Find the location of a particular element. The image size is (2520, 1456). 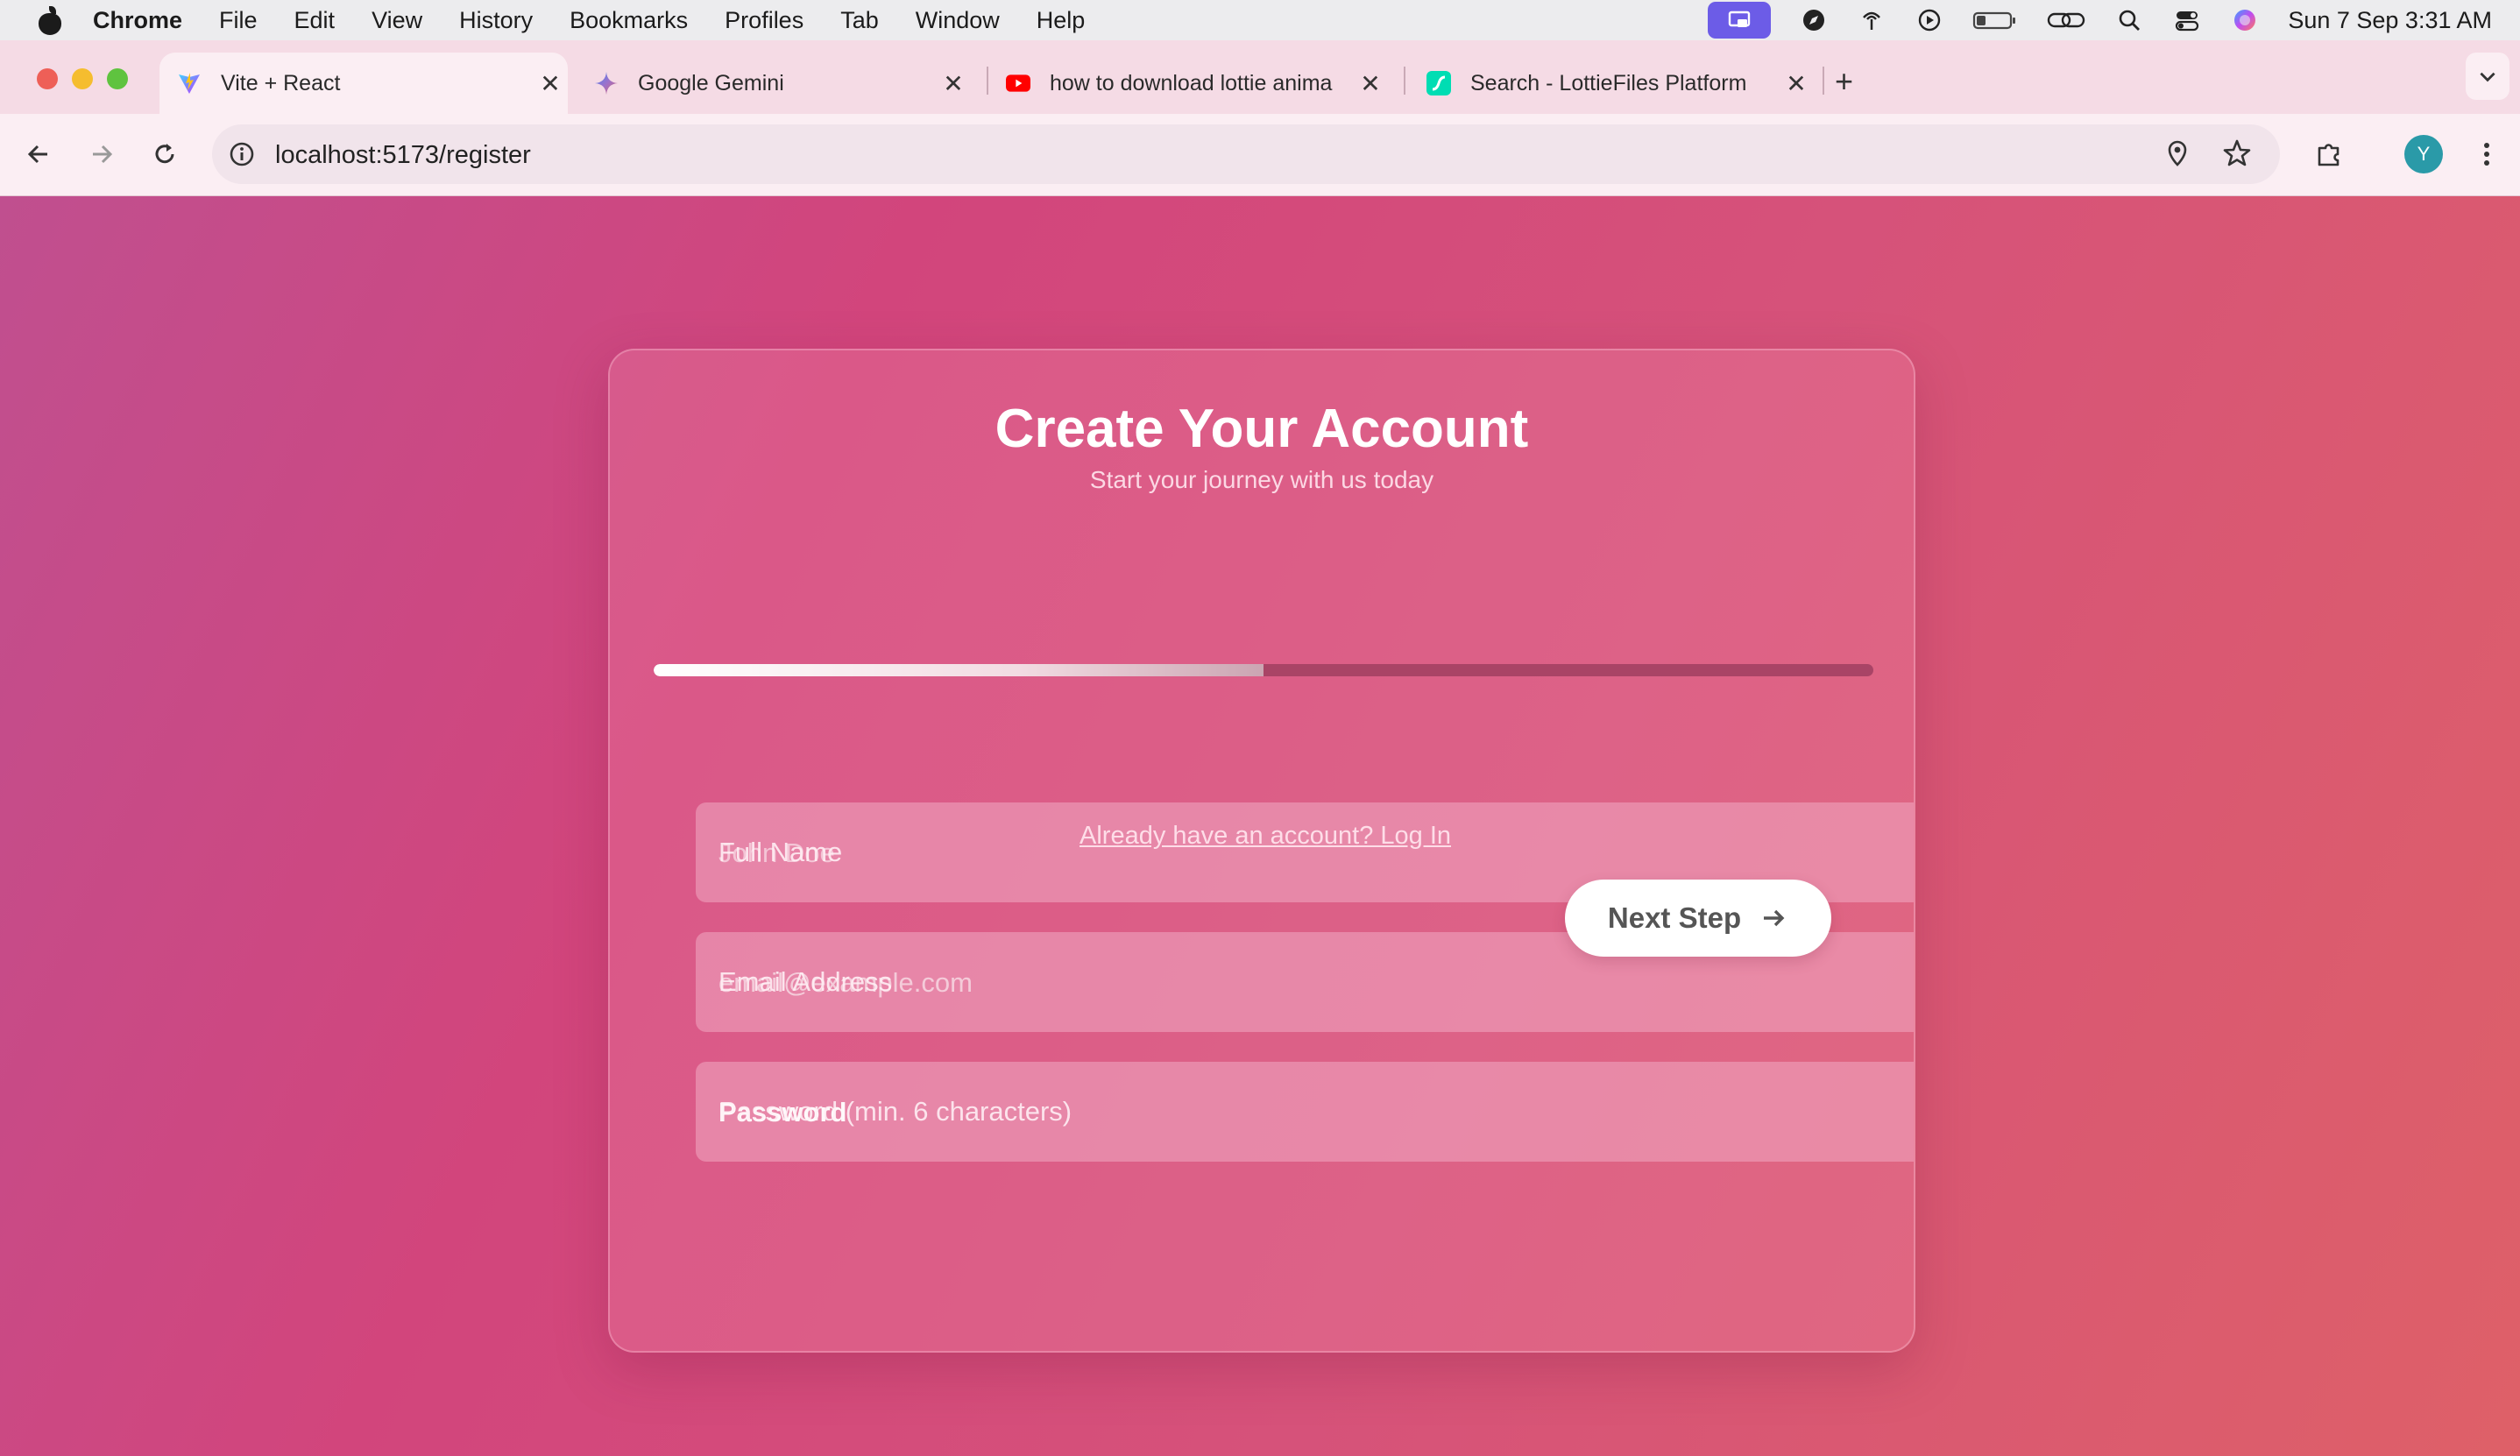

menubar-status-area: Sun 7 Sep 3:31 AM is located at coordinates (2114, 20).